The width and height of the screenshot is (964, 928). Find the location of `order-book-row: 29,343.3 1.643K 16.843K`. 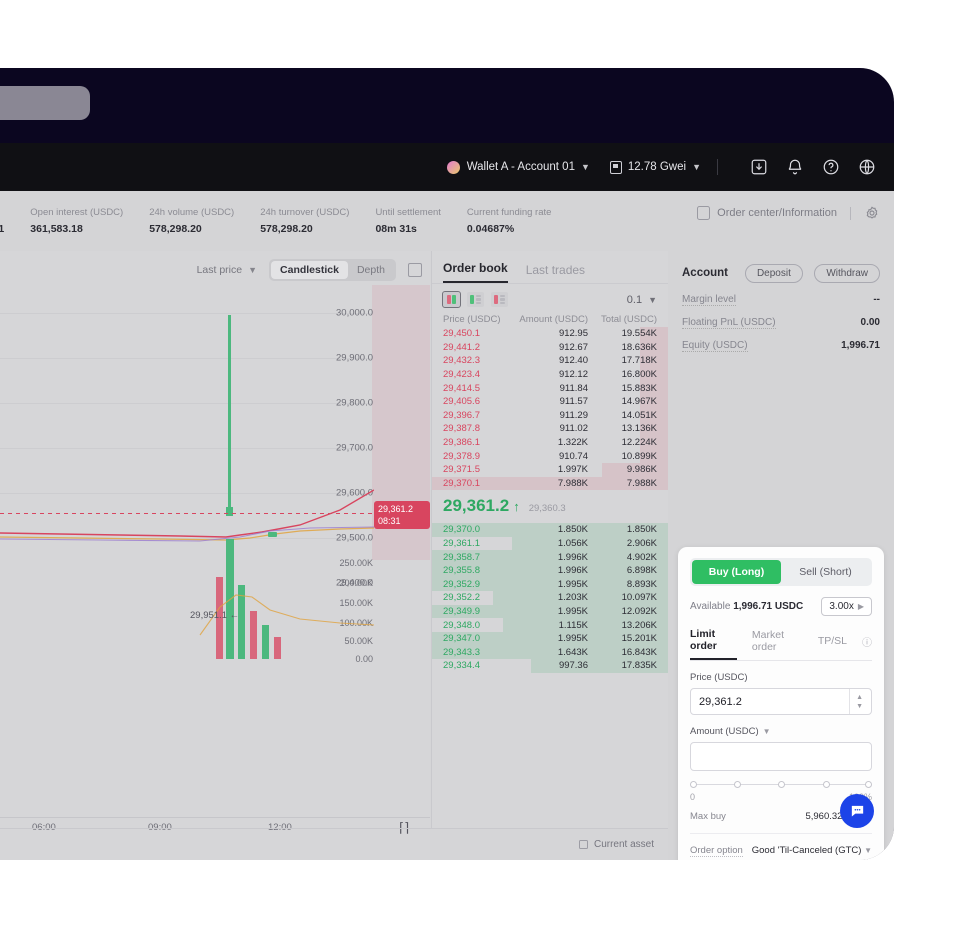

order-book-row: 29,343.3 1.643K 16.843K is located at coordinates (550, 652).